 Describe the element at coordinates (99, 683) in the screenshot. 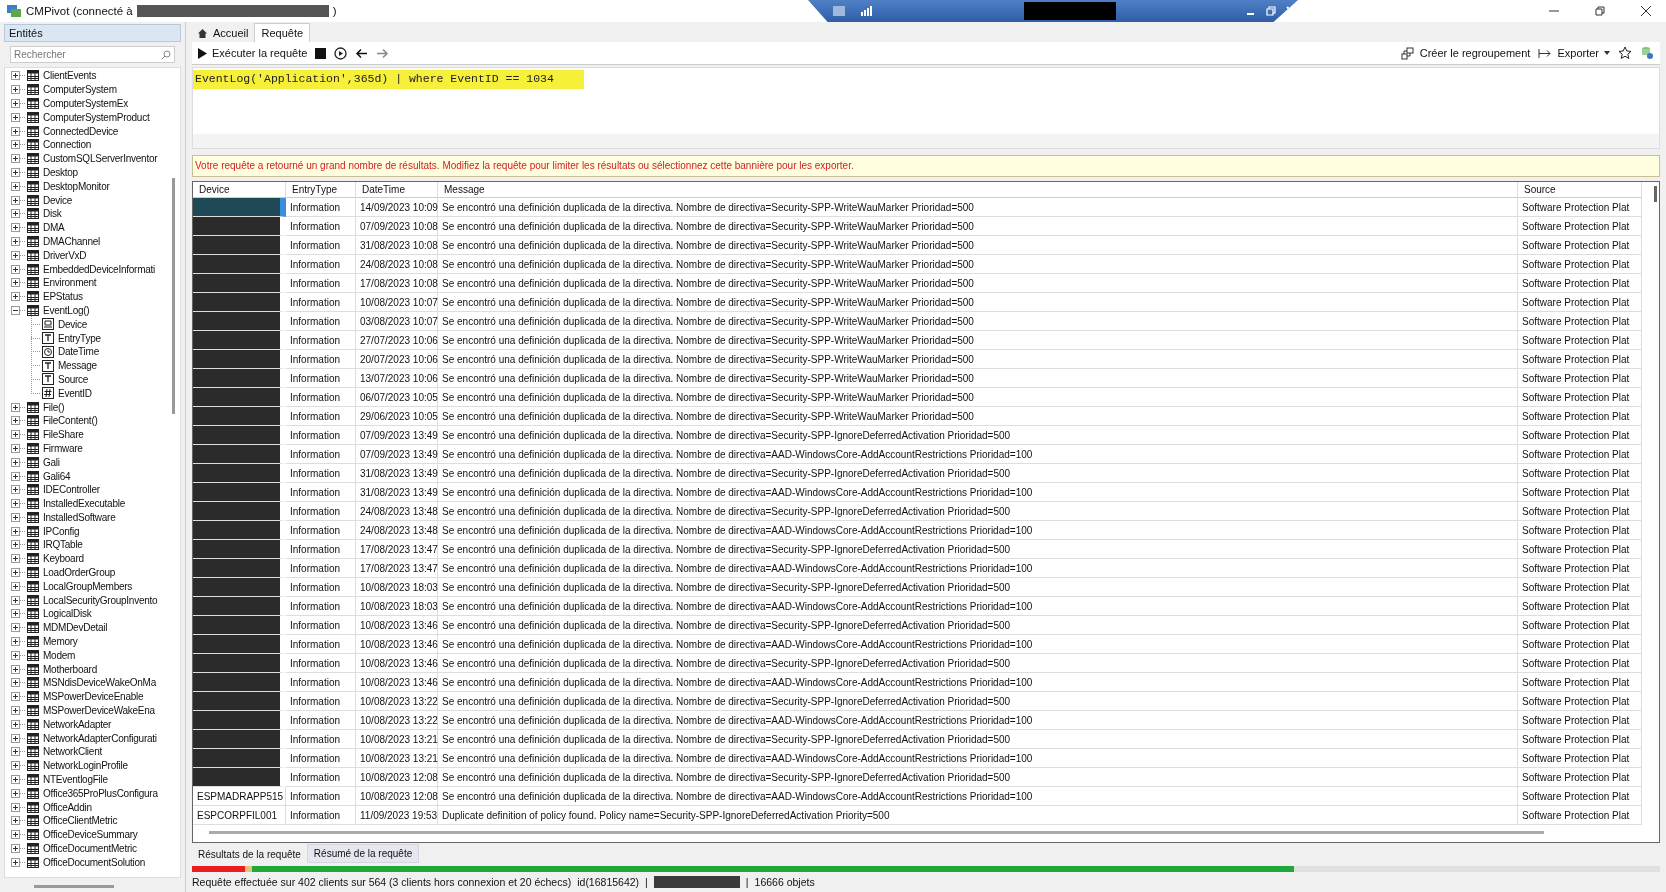

I see `tree-item: MSNdisDeviceWakeOnMa` at that location.